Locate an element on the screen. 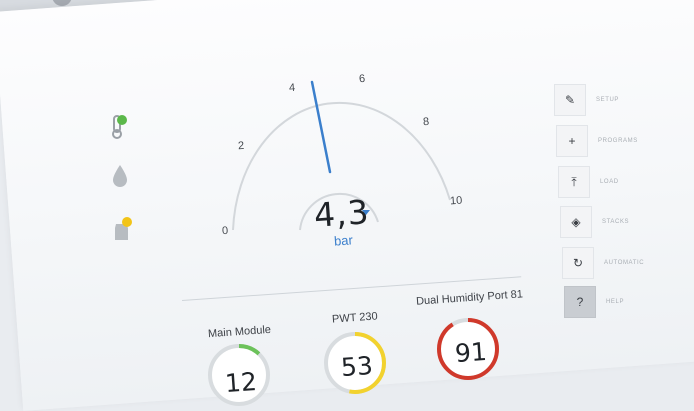  module-value-humidity: 91 is located at coordinates (471, 352).